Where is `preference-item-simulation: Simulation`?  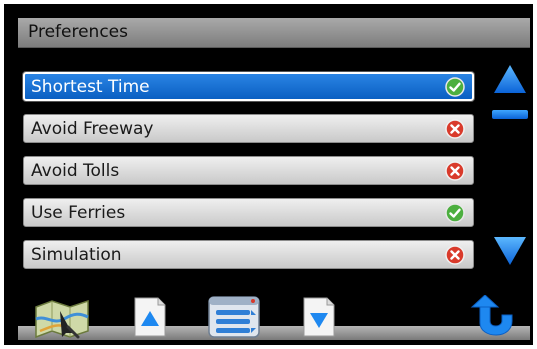 preference-item-simulation: Simulation is located at coordinates (248, 254).